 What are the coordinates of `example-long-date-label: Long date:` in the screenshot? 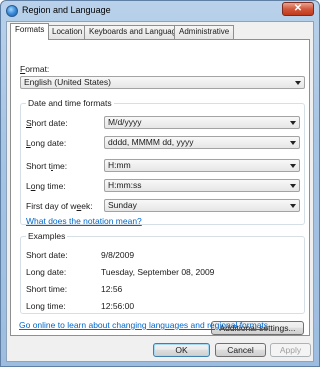 It's located at (46, 272).